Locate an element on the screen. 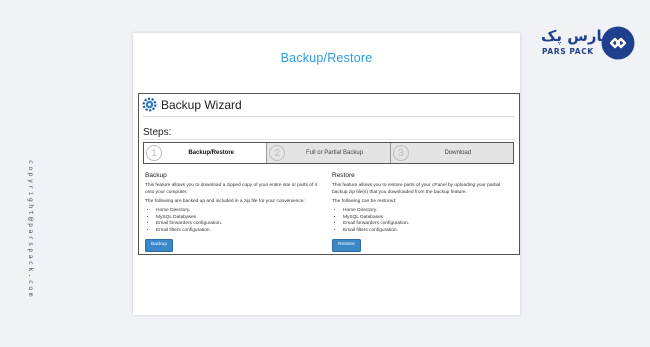  copyright-text: copyright@parspack.com is located at coordinates (31, 229).